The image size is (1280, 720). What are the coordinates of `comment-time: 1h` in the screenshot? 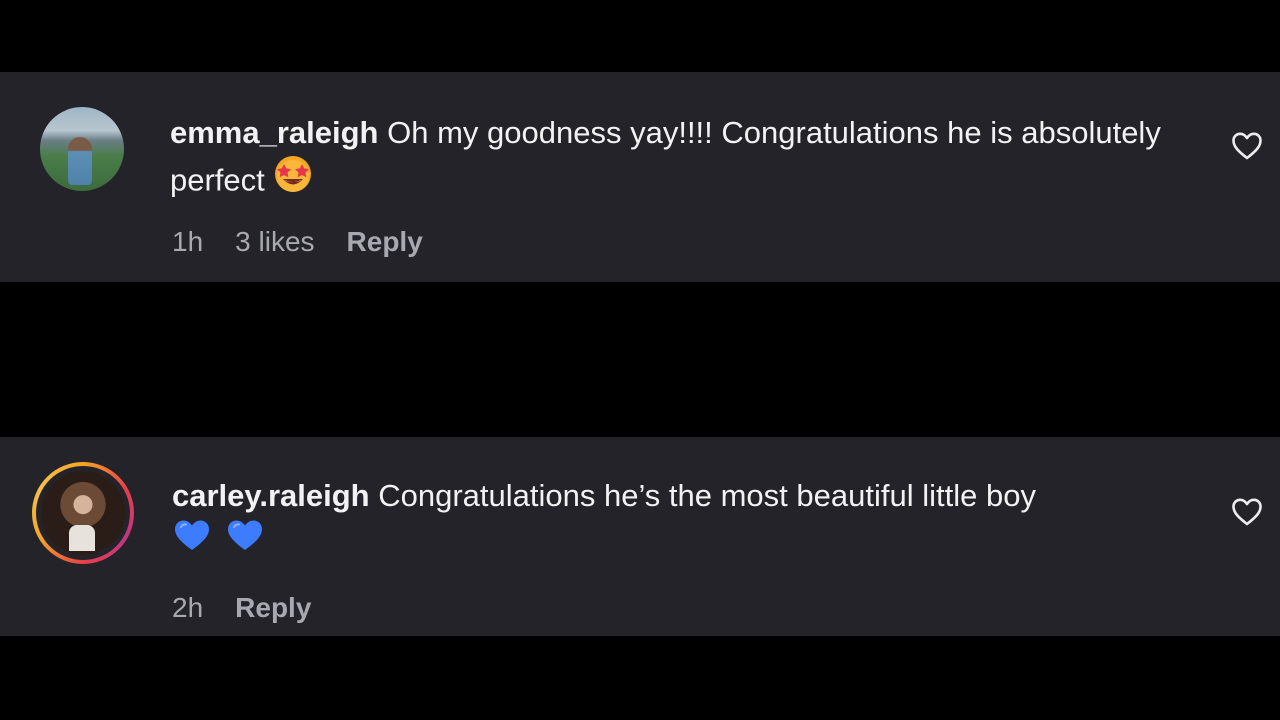 It's located at (188, 241).